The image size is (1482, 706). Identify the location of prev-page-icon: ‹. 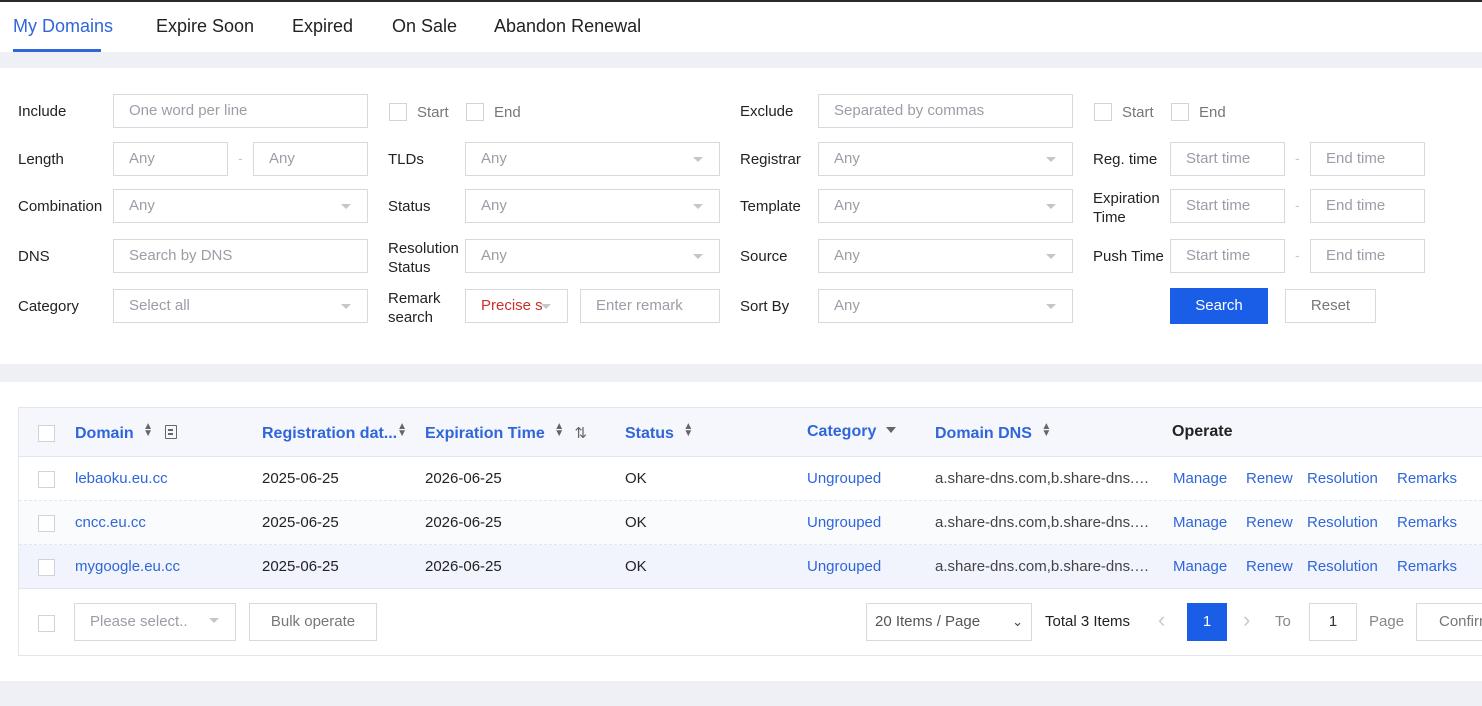
(1161, 620).